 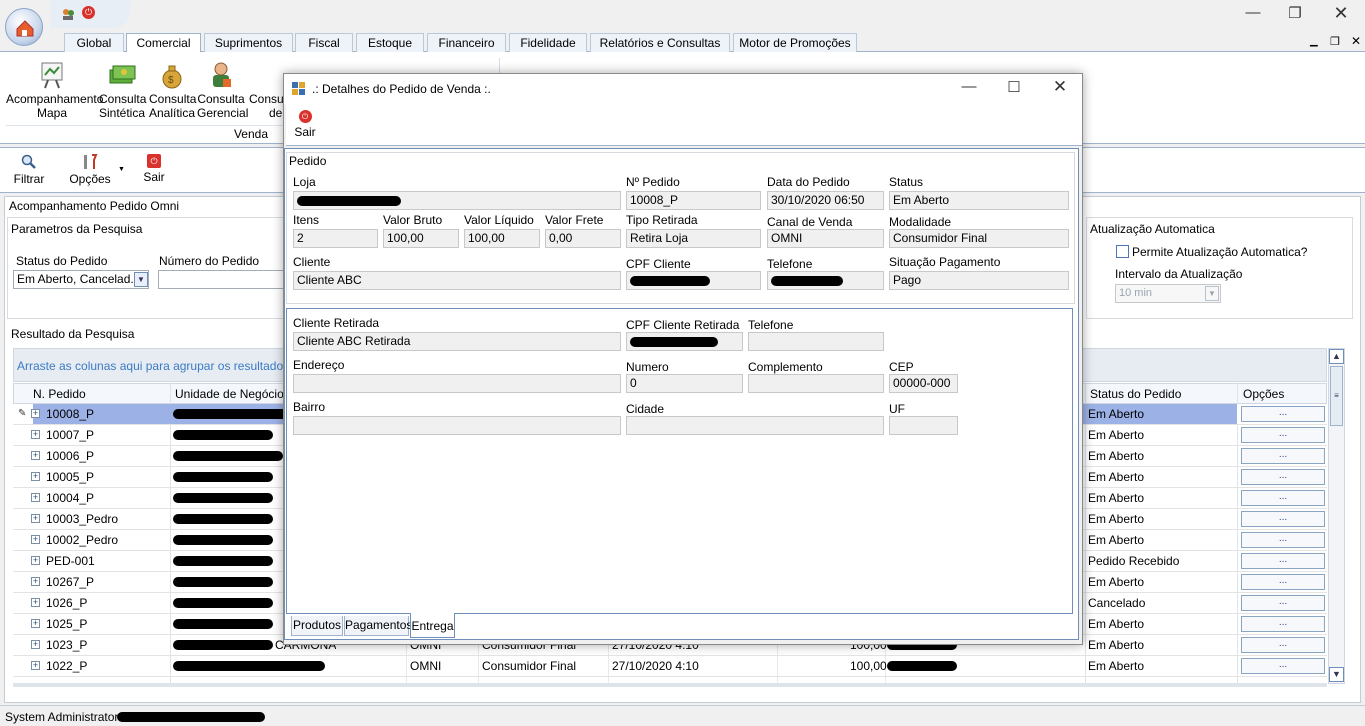 I want to click on close-icon: ✕, so click(x=1341, y=13).